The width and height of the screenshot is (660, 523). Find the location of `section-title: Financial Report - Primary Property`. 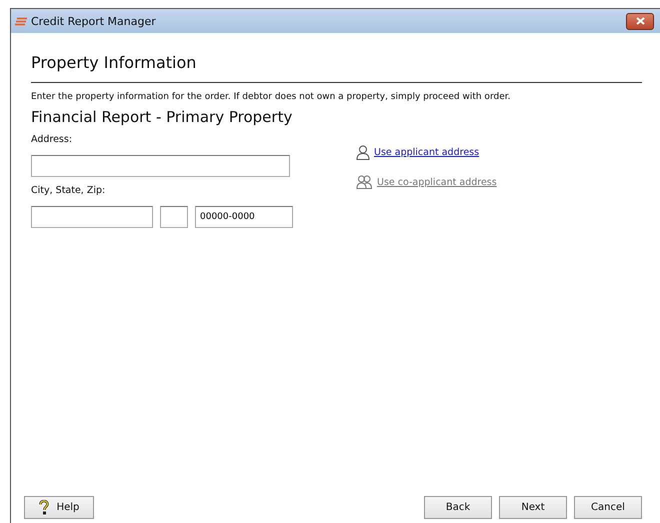

section-title: Financial Report - Primary Property is located at coordinates (162, 117).